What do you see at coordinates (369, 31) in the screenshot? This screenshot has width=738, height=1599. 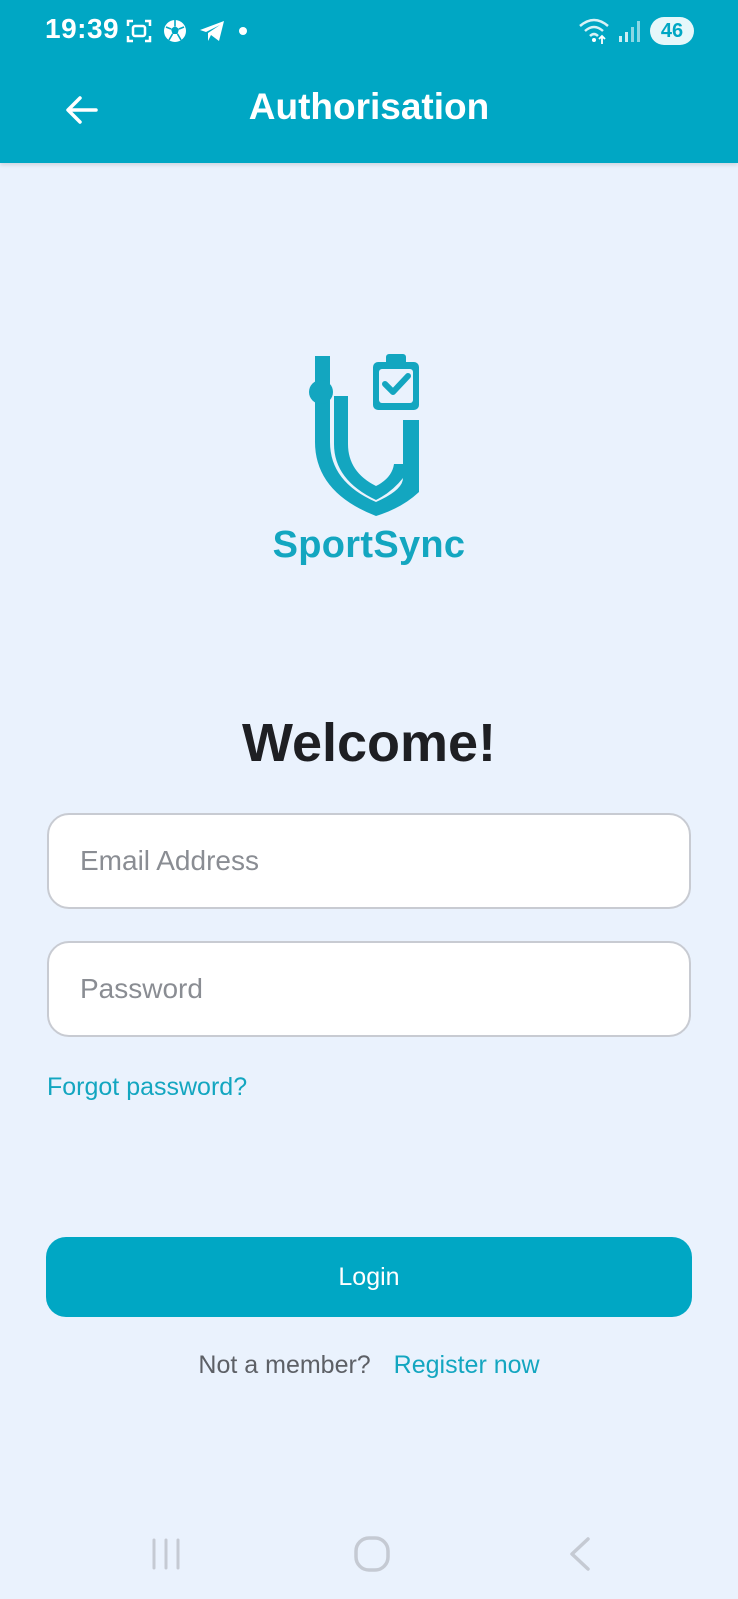 I see `status-bar: 19:39 46` at bounding box center [369, 31].